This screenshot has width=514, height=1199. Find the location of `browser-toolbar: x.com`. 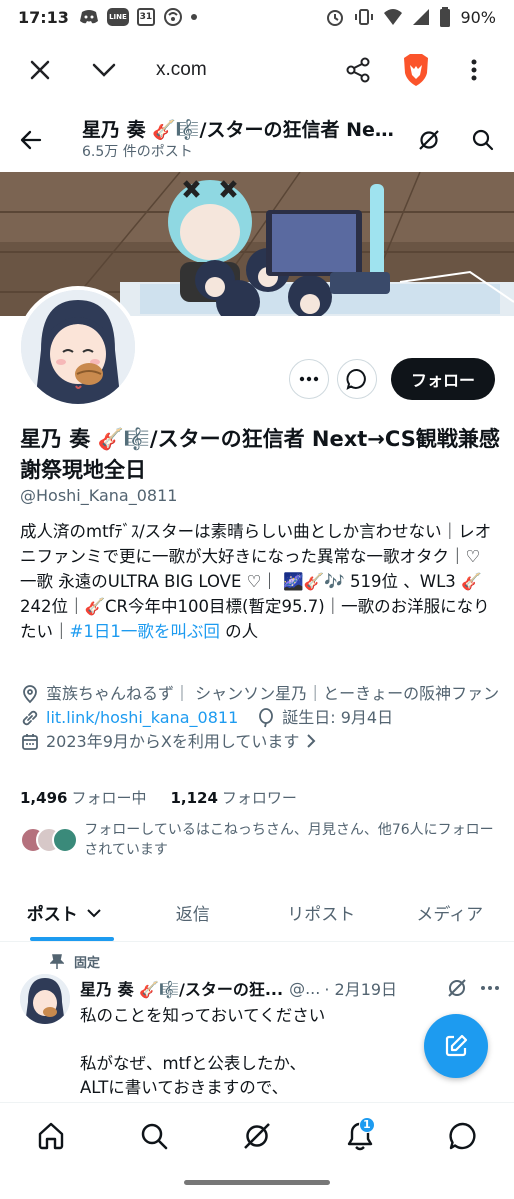

browser-toolbar: x.com is located at coordinates (257, 70).